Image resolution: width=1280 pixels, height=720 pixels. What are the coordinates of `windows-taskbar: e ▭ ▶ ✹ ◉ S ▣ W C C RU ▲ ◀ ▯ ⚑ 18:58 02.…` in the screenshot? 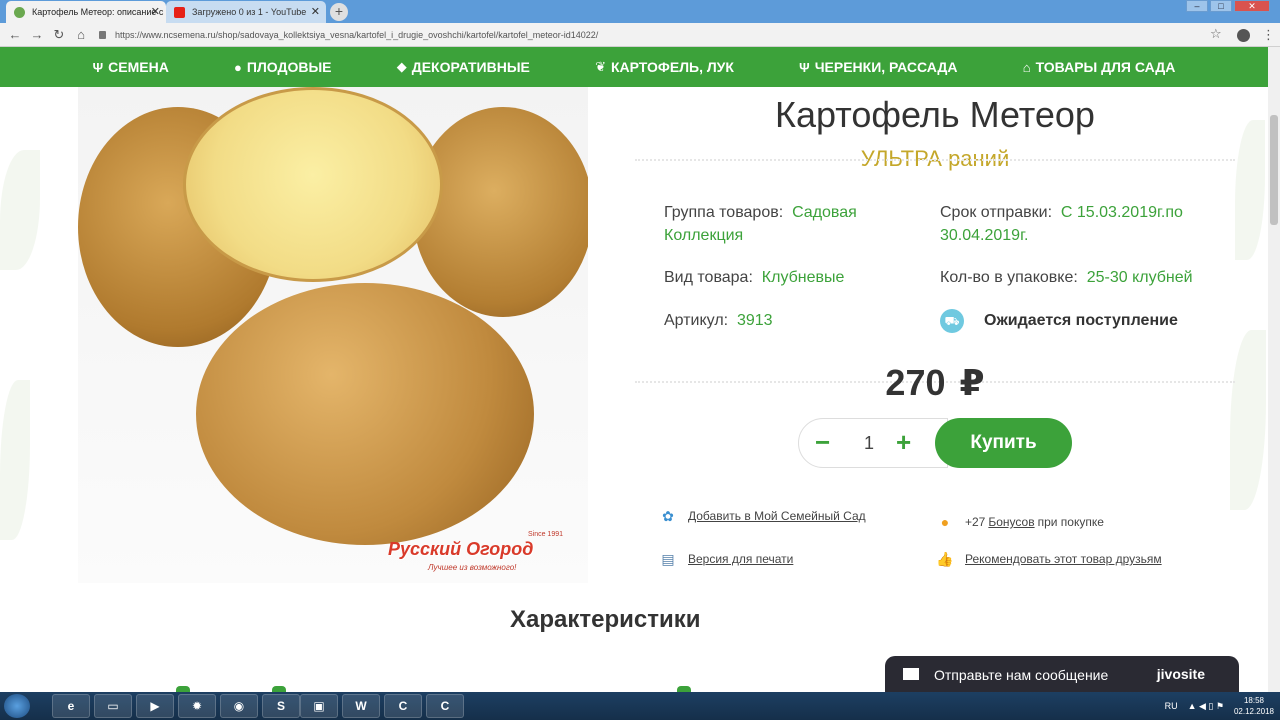 It's located at (640, 706).